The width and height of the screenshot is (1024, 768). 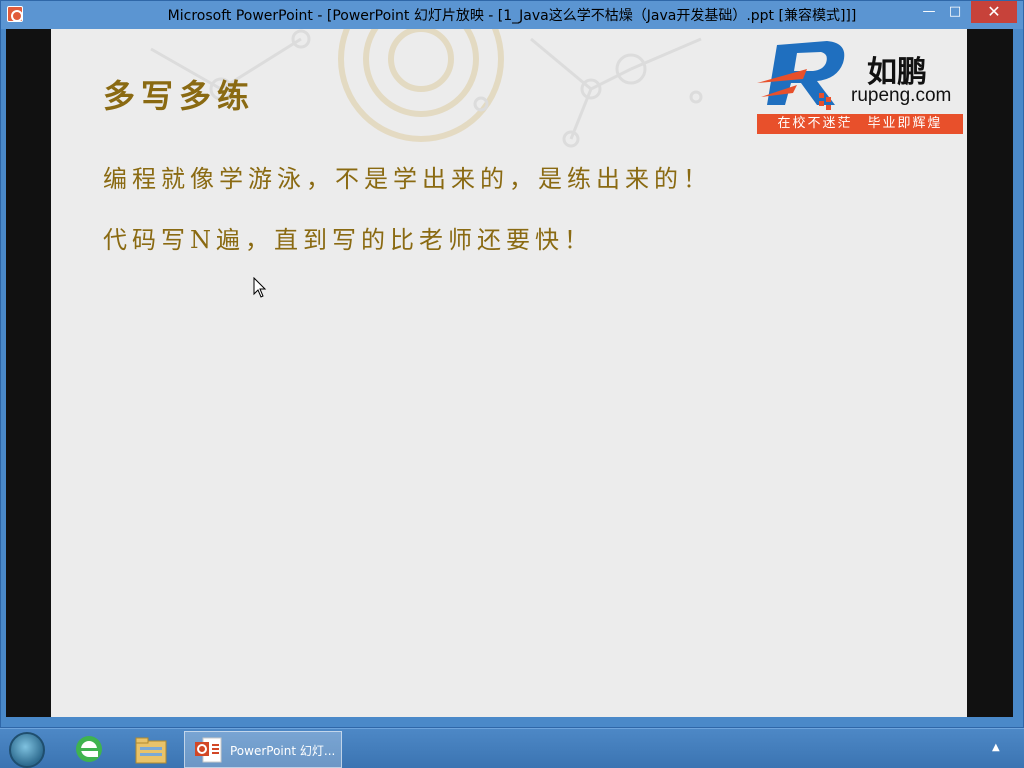 What do you see at coordinates (512, 748) in the screenshot?
I see `taskbar: PowerPoint 幻灯... ▲` at bounding box center [512, 748].